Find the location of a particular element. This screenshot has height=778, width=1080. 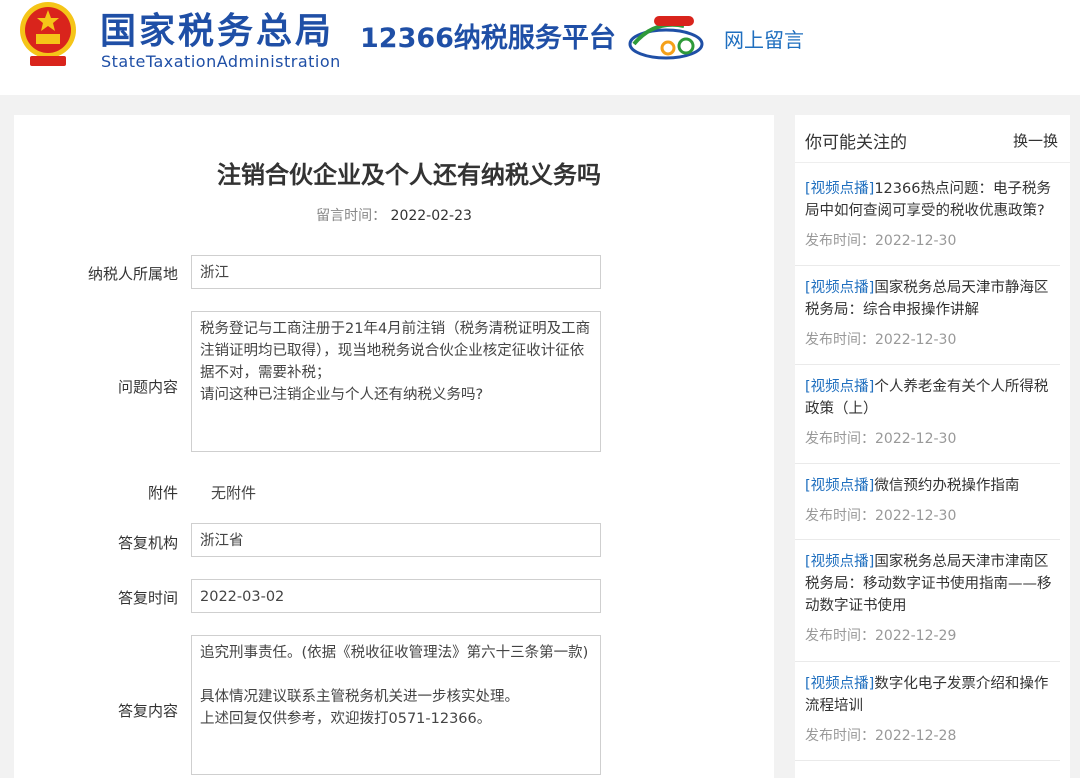

sidebar-item: [视频点播]数字化电子发票介绍和操作流程培训 发布时间：2022-12-28 is located at coordinates (933, 709).